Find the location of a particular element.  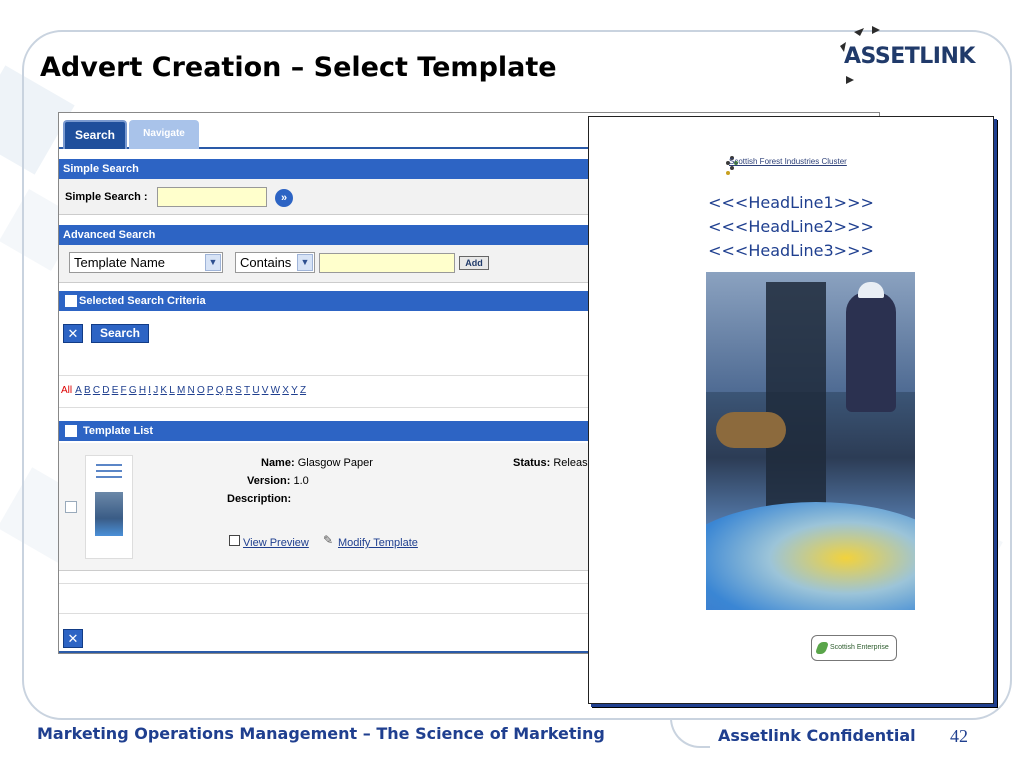

alphabet-letter-link: L is located at coordinates (172, 390).